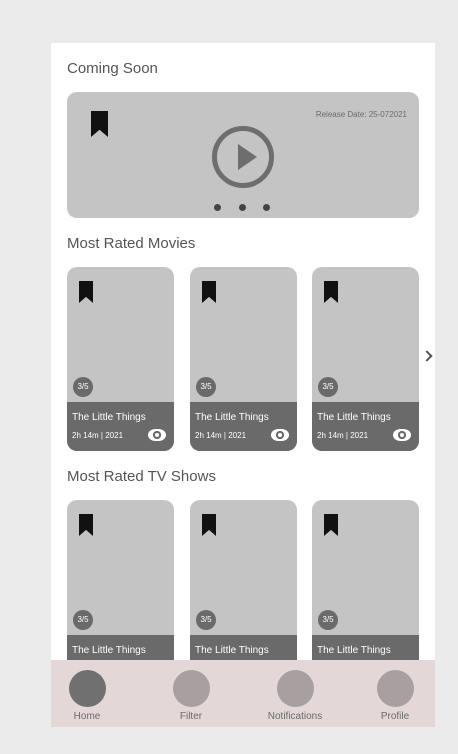 The height and width of the screenshot is (754, 458). I want to click on nav-label: Profile, so click(395, 716).